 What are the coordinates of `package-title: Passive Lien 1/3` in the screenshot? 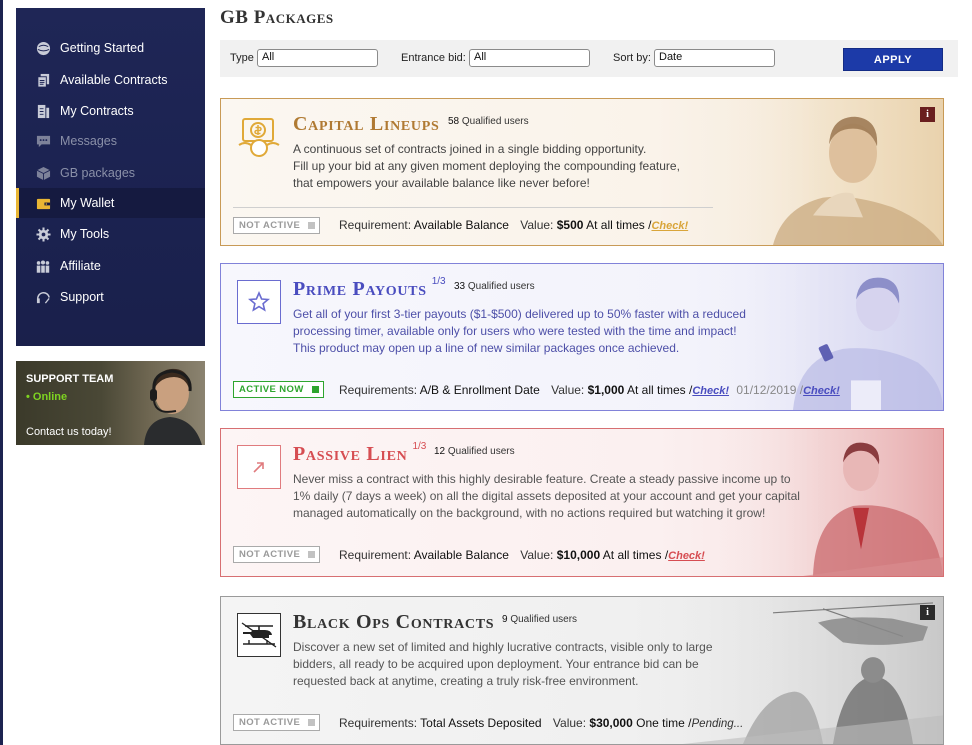 It's located at (359, 453).